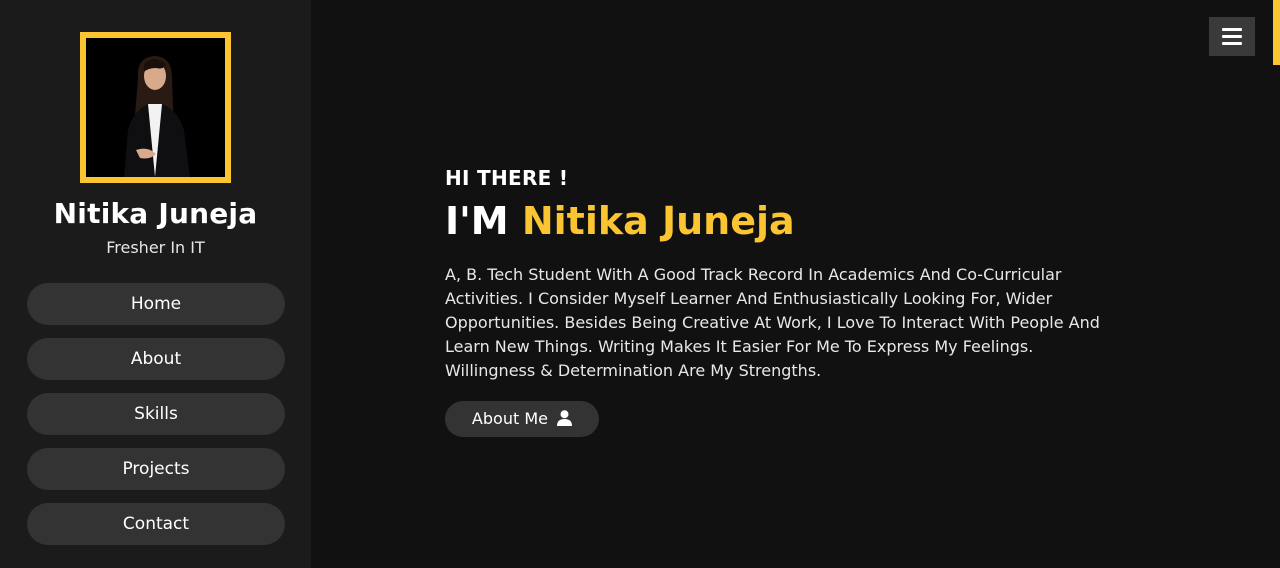  I want to click on headline-name: Nitika Juneja, so click(658, 221).